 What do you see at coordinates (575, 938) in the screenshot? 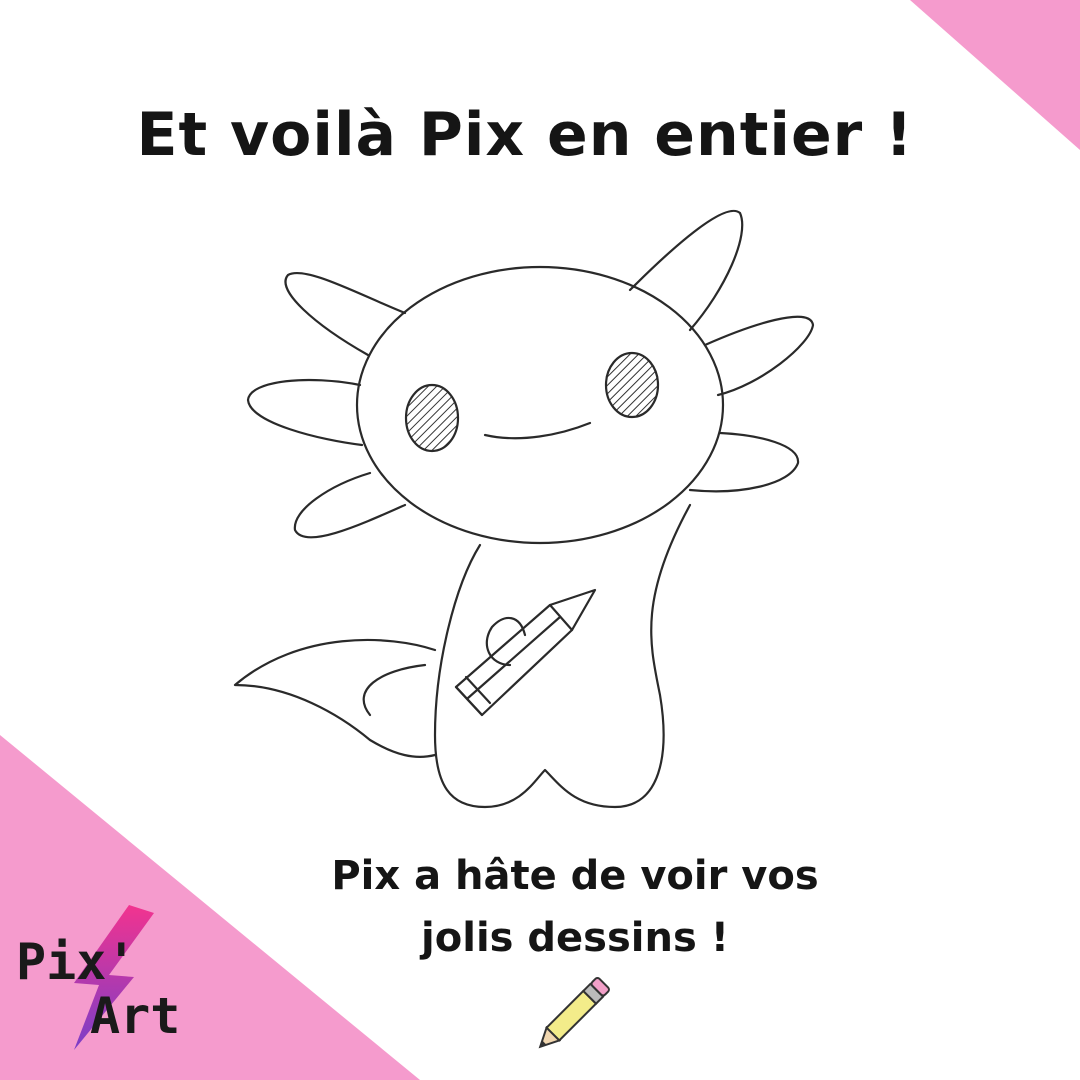
I see `caption-line-2: jolis dessins !` at bounding box center [575, 938].